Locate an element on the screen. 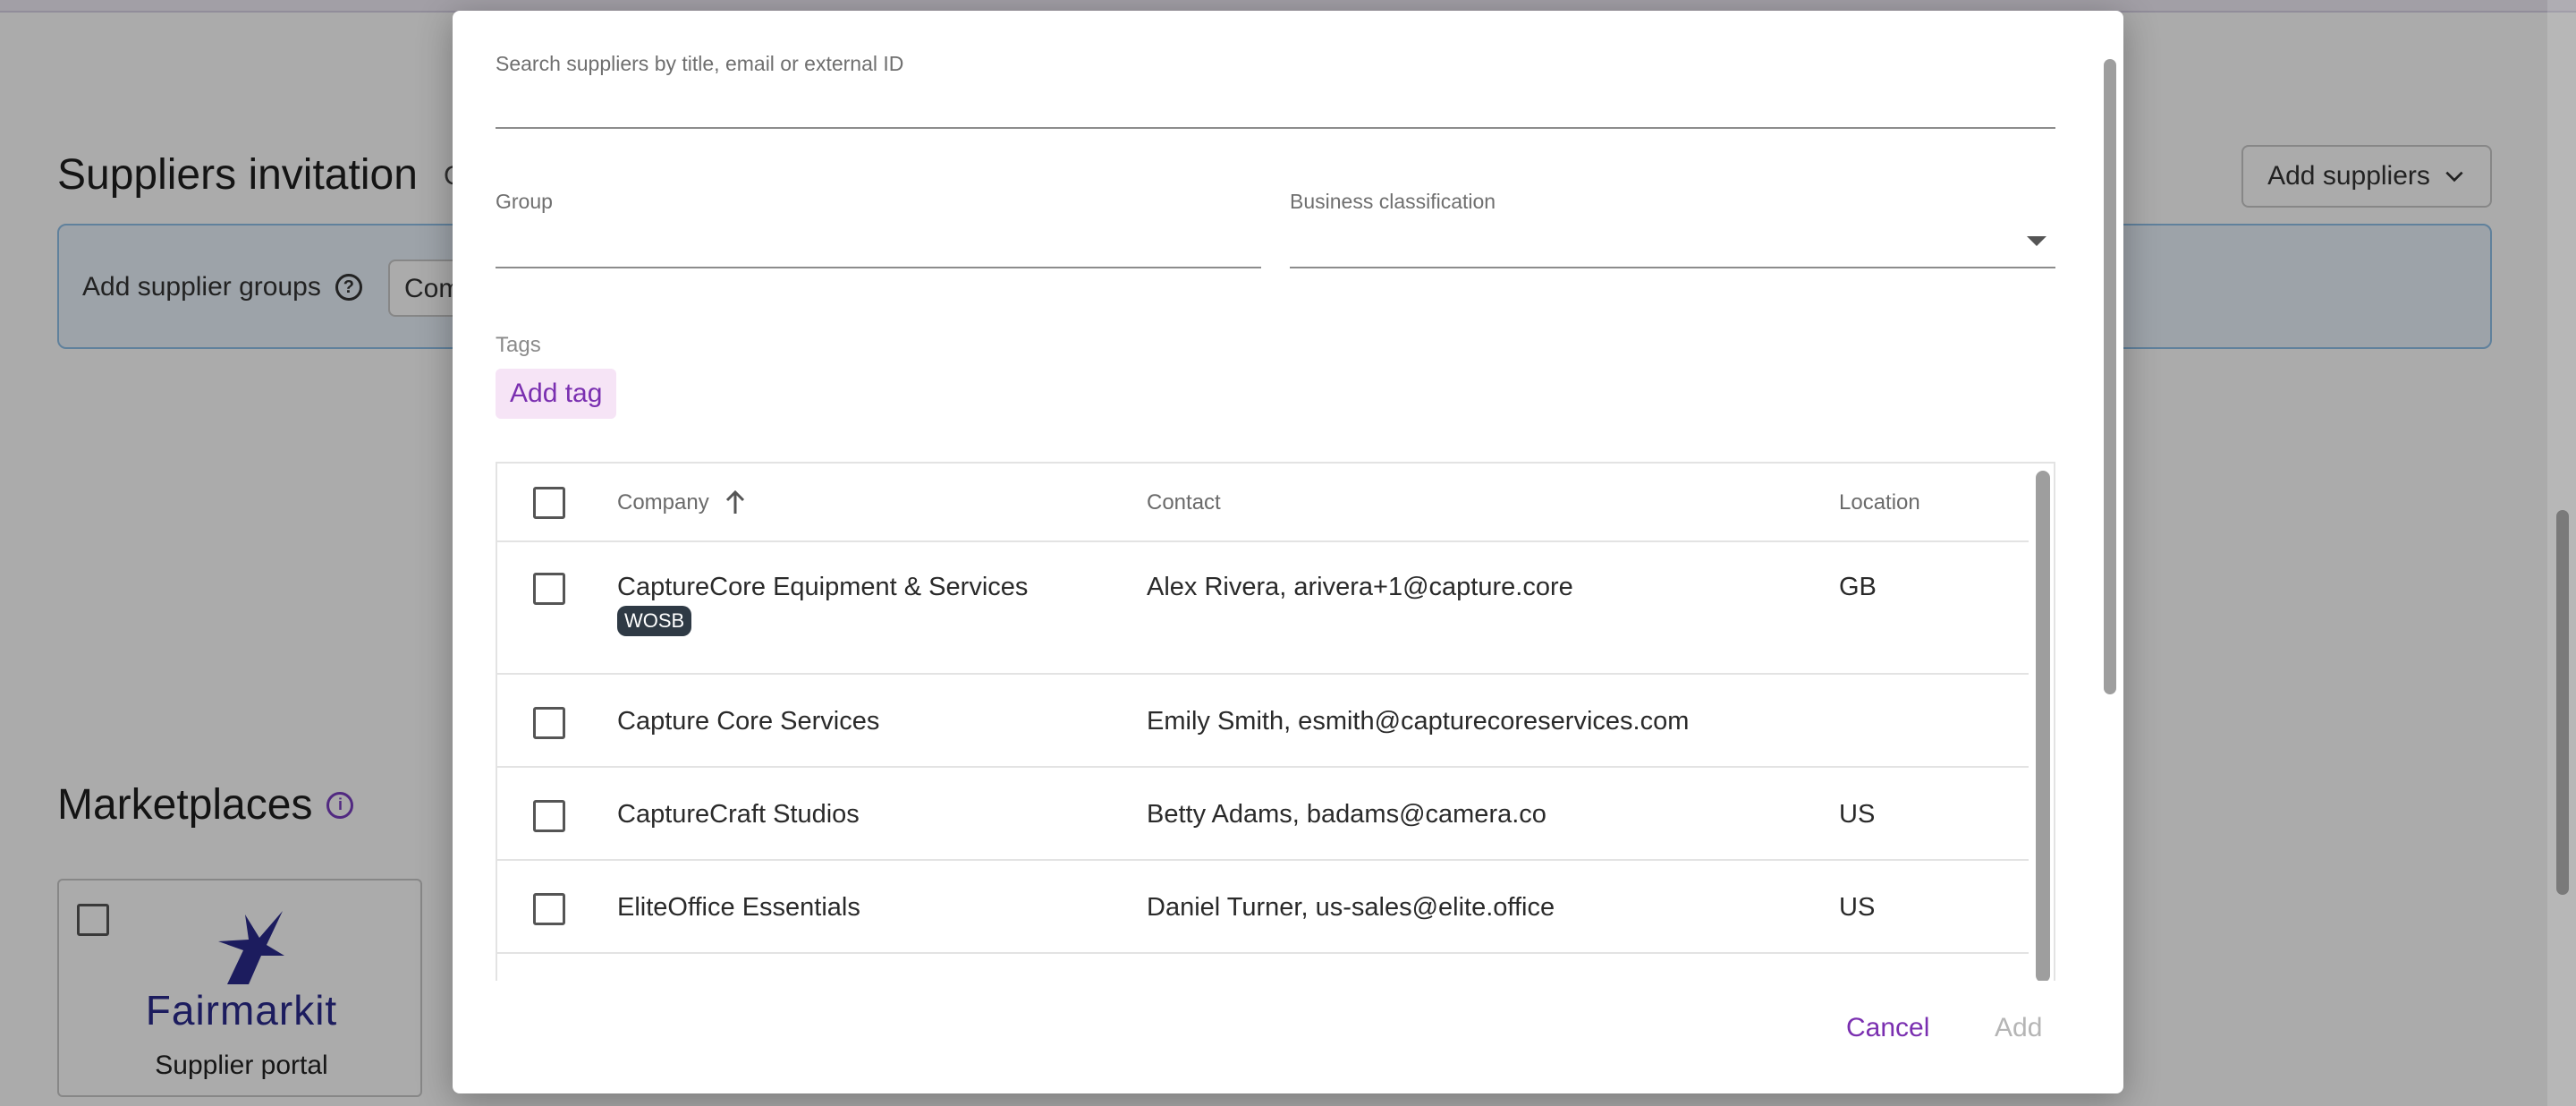 This screenshot has height=1106, width=2576. company-cell: EliteOffice Essentials is located at coordinates (738, 907).